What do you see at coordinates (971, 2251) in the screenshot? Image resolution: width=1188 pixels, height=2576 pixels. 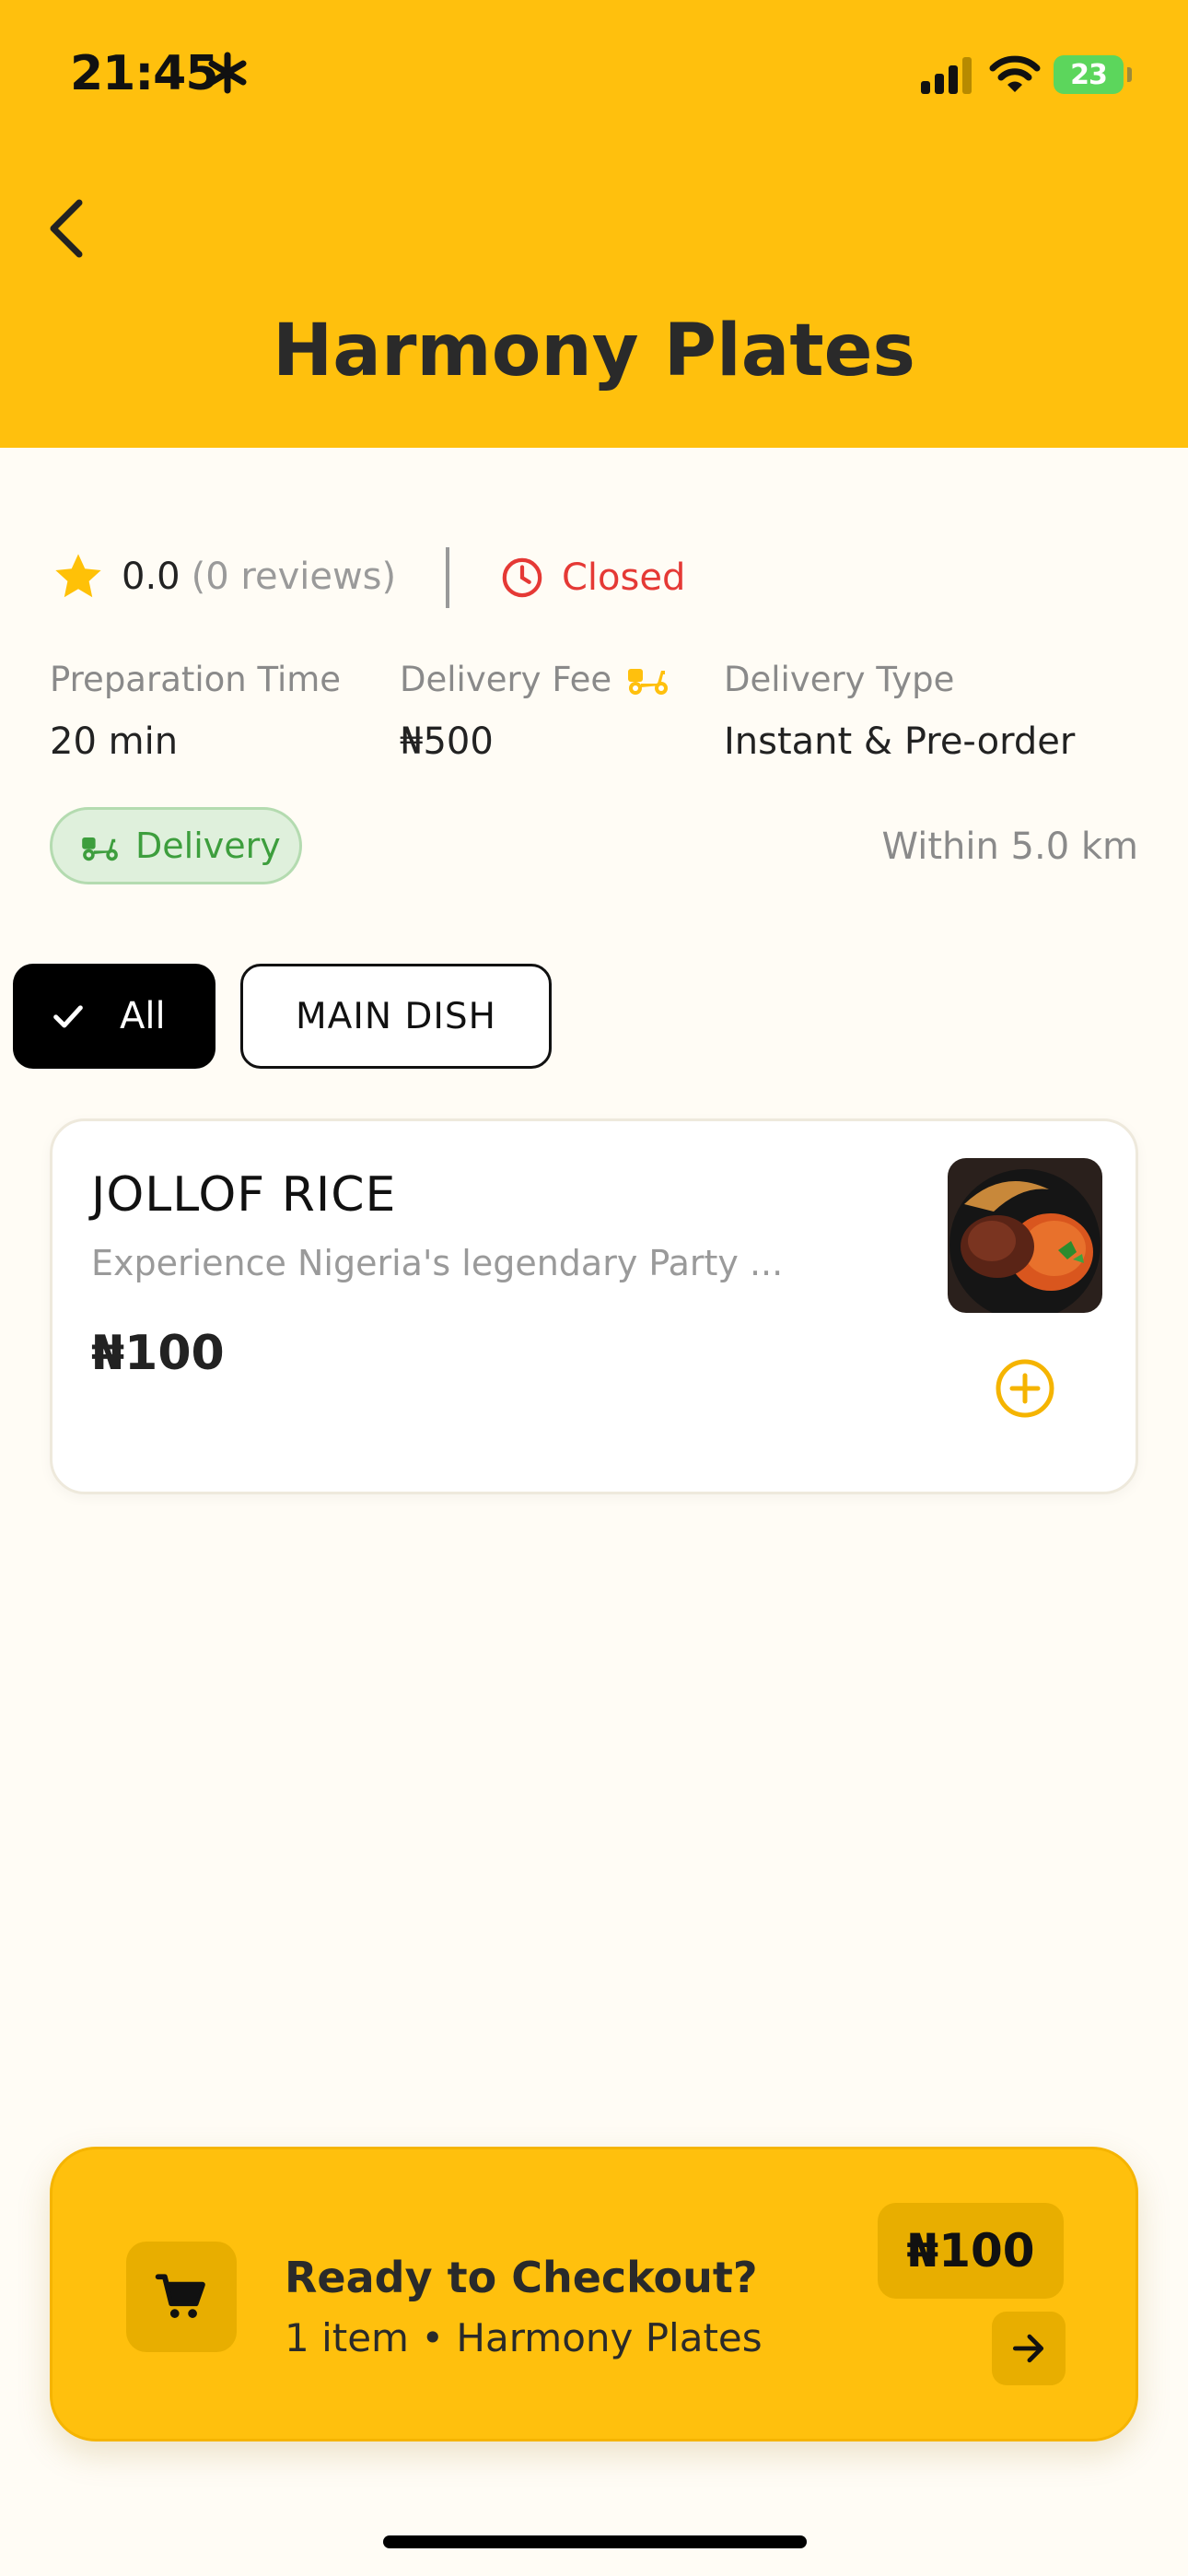 I see `checkout-total: ₦100` at bounding box center [971, 2251].